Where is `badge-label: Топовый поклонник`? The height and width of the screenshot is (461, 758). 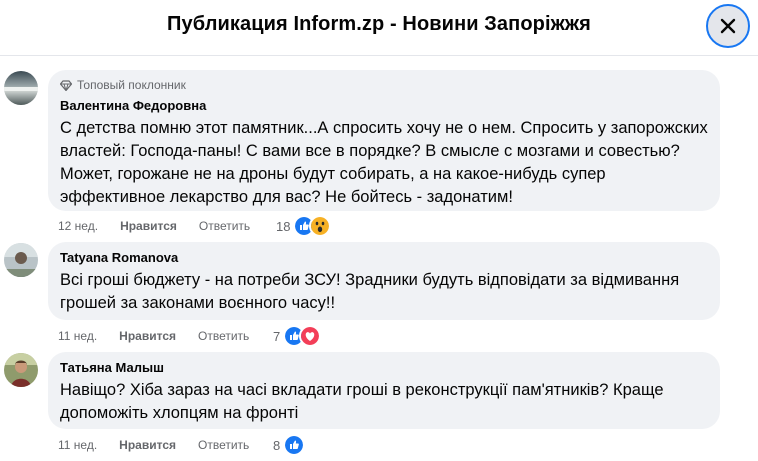 badge-label: Топовый поклонник is located at coordinates (131, 85).